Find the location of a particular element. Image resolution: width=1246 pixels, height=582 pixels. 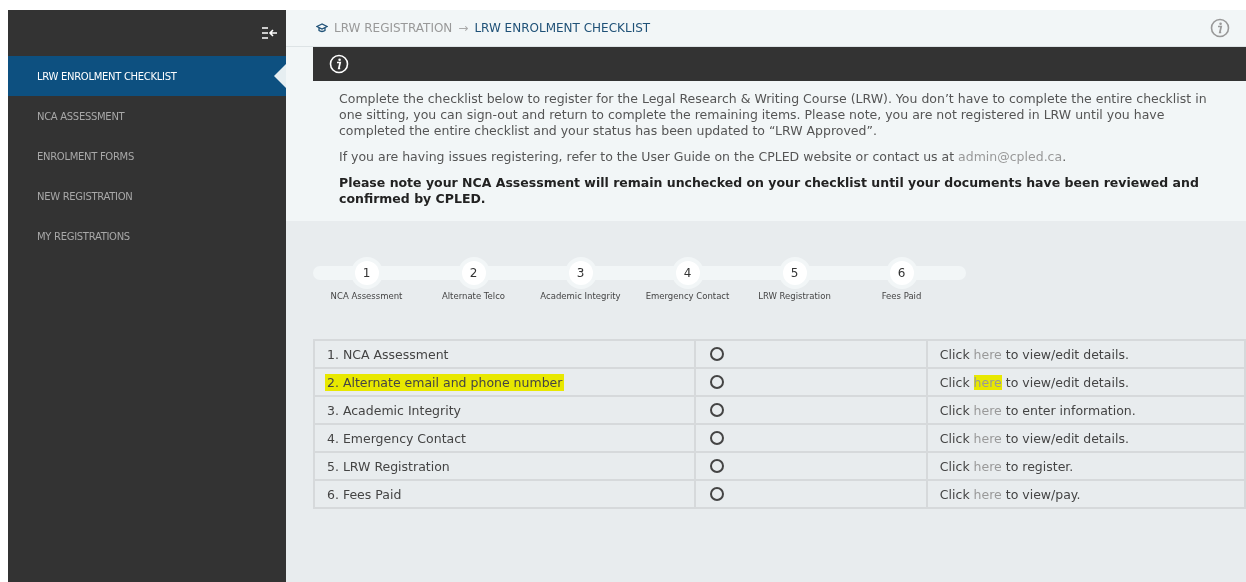

step-label: LRW Registration is located at coordinates (794, 296).